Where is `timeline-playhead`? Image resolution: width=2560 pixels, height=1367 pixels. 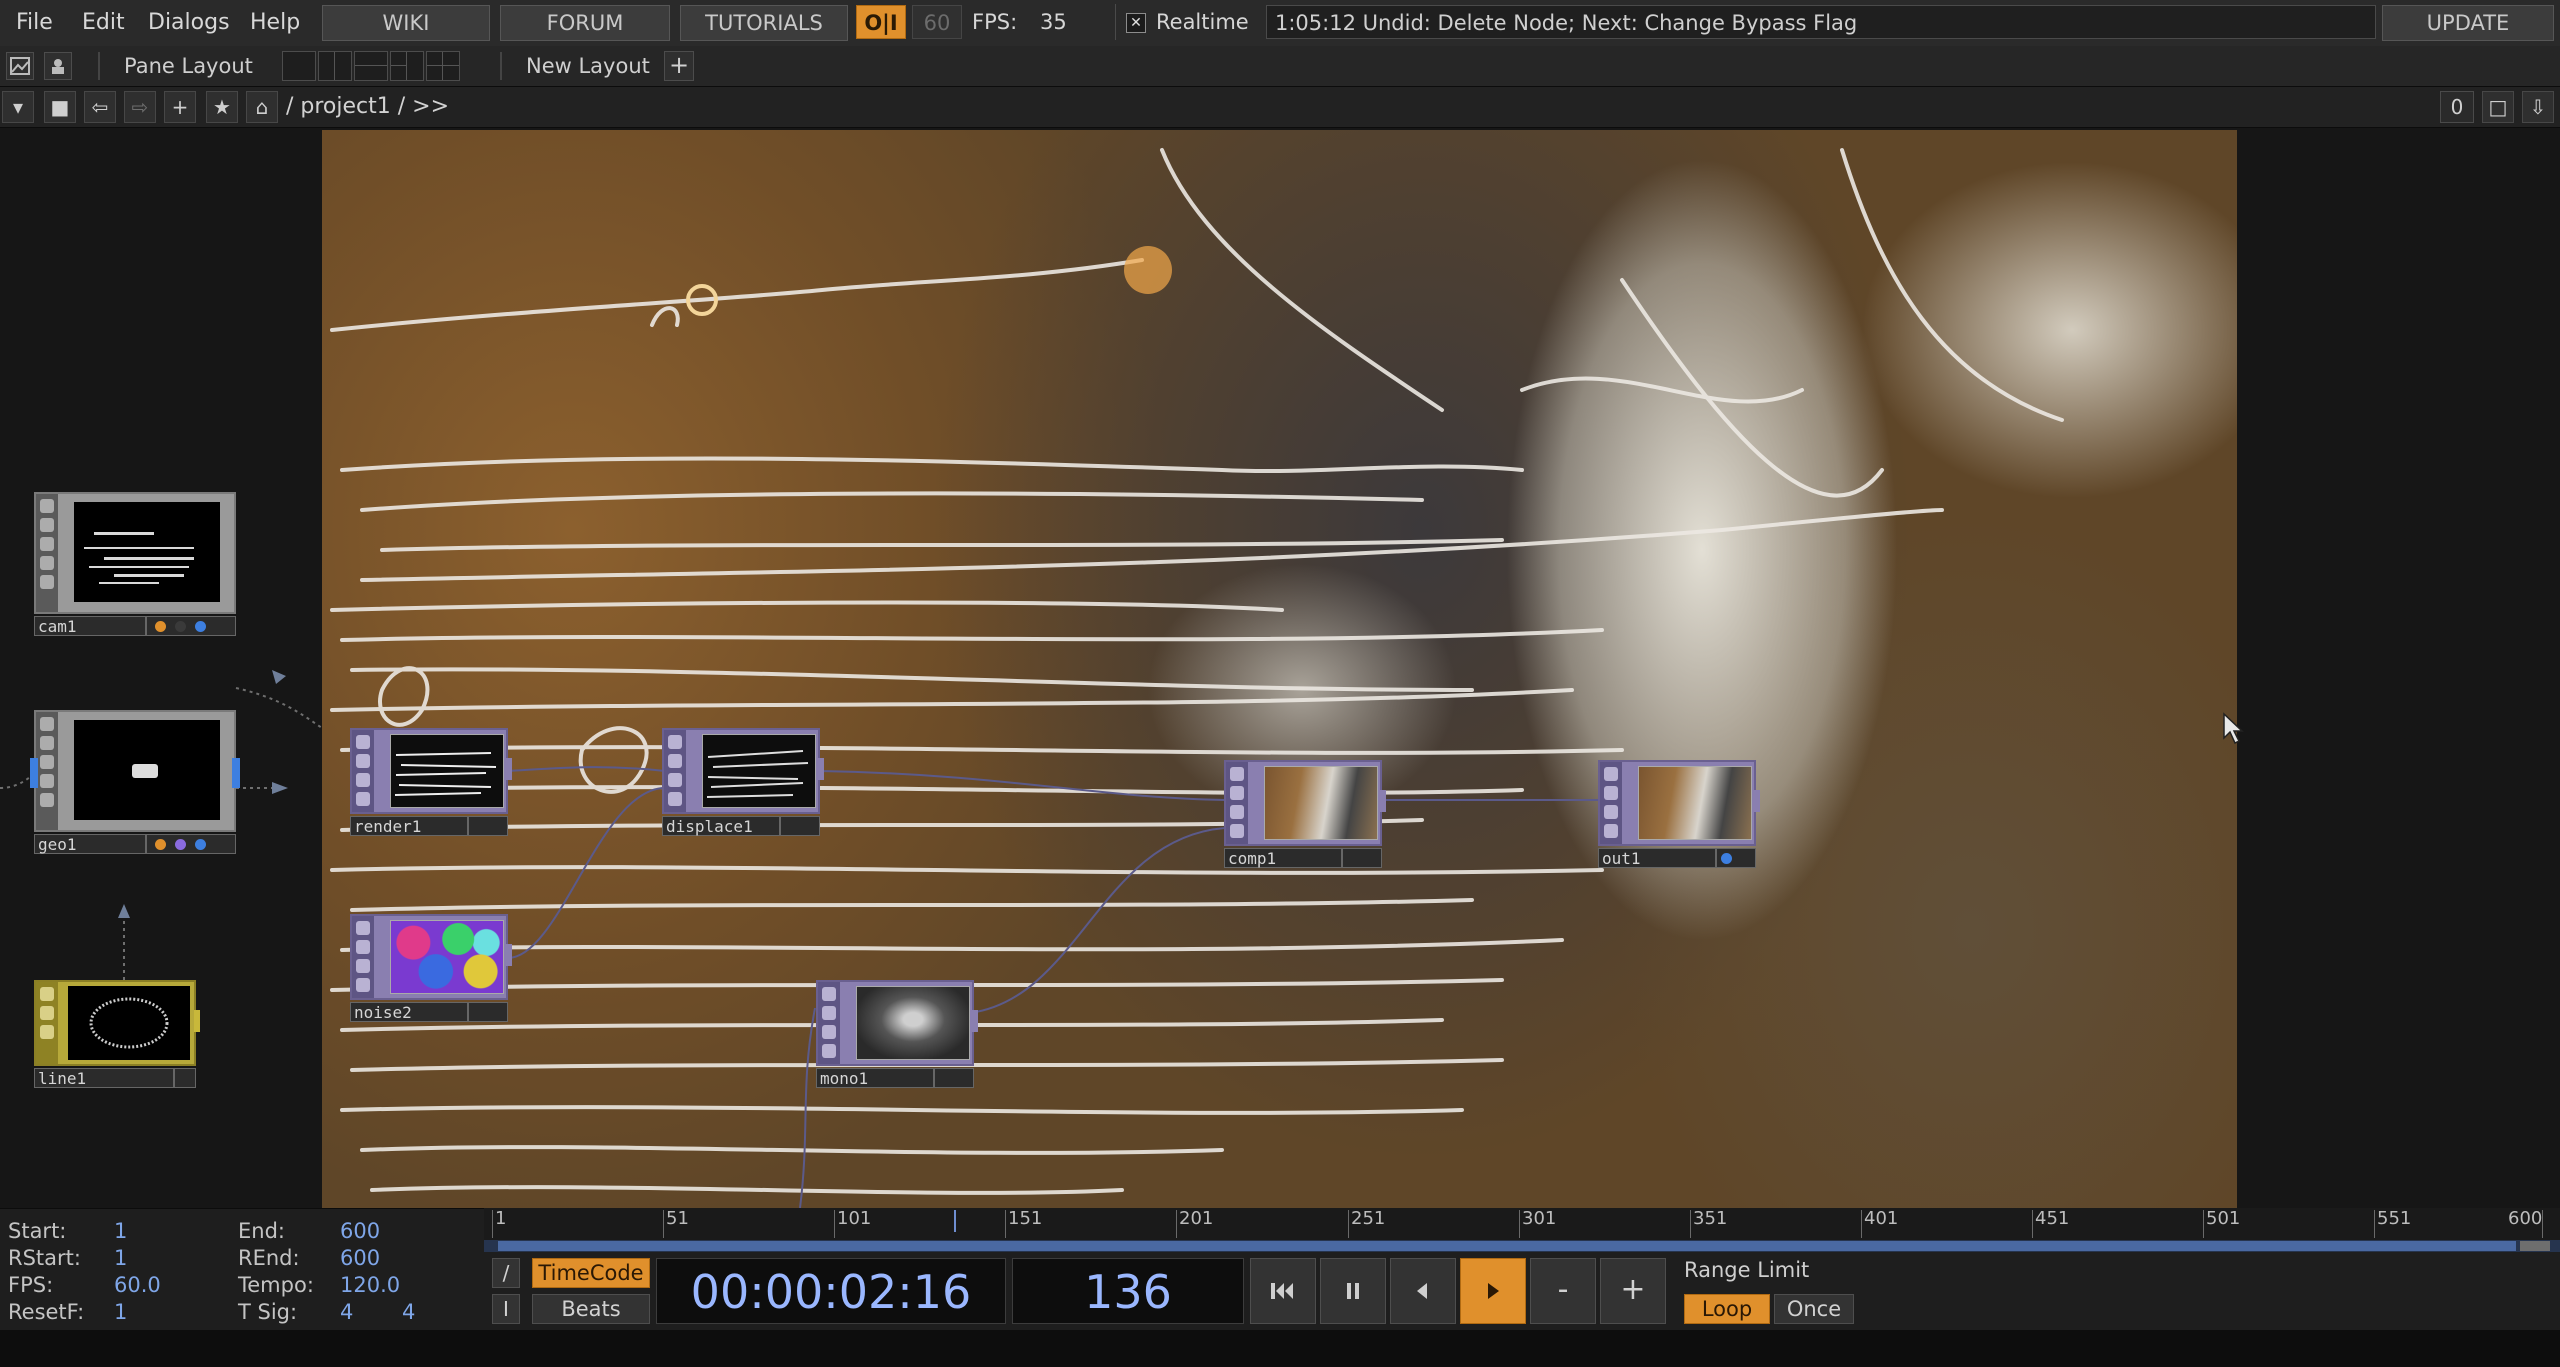
timeline-playhead is located at coordinates (955, 1221).